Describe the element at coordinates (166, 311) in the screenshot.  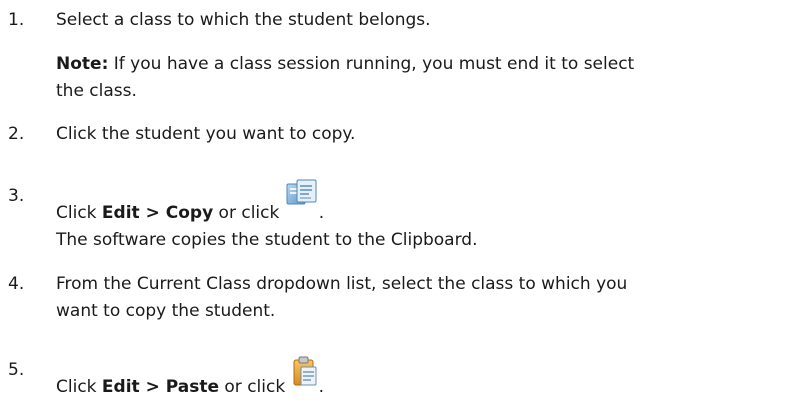
I see `step-text-line2: want to copy the student.` at that location.